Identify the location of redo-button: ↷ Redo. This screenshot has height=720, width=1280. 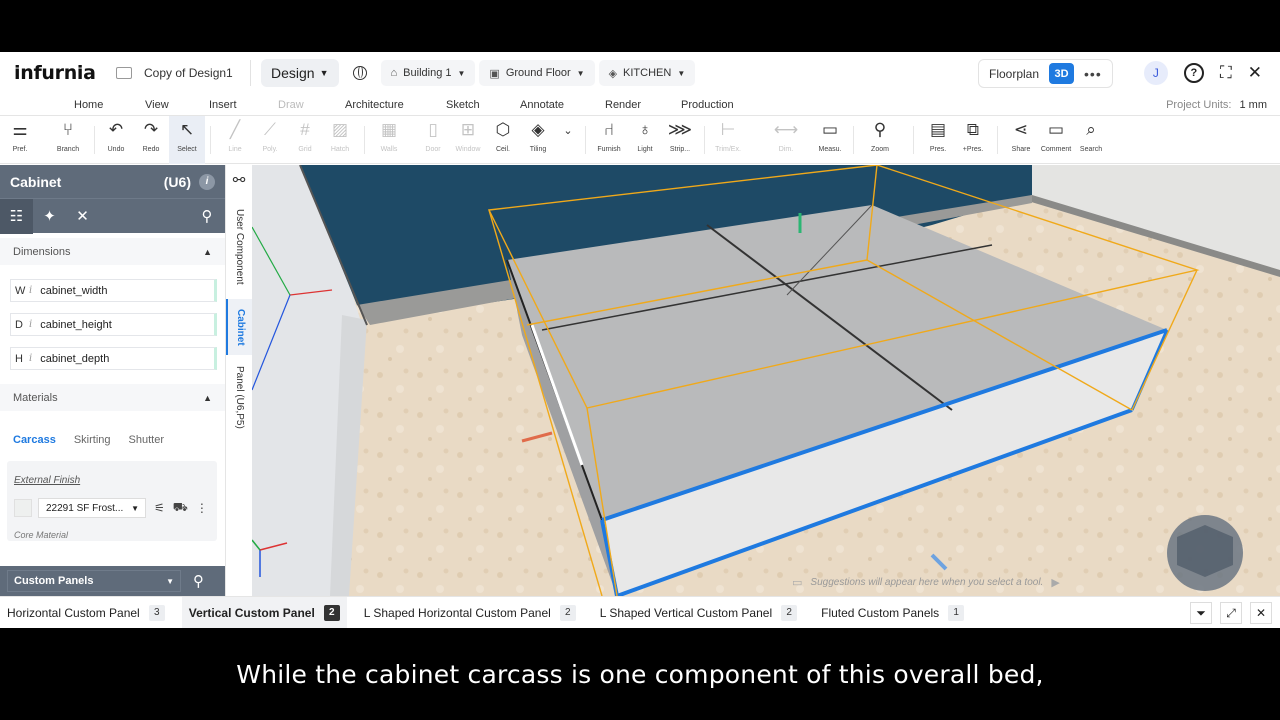
(151, 140).